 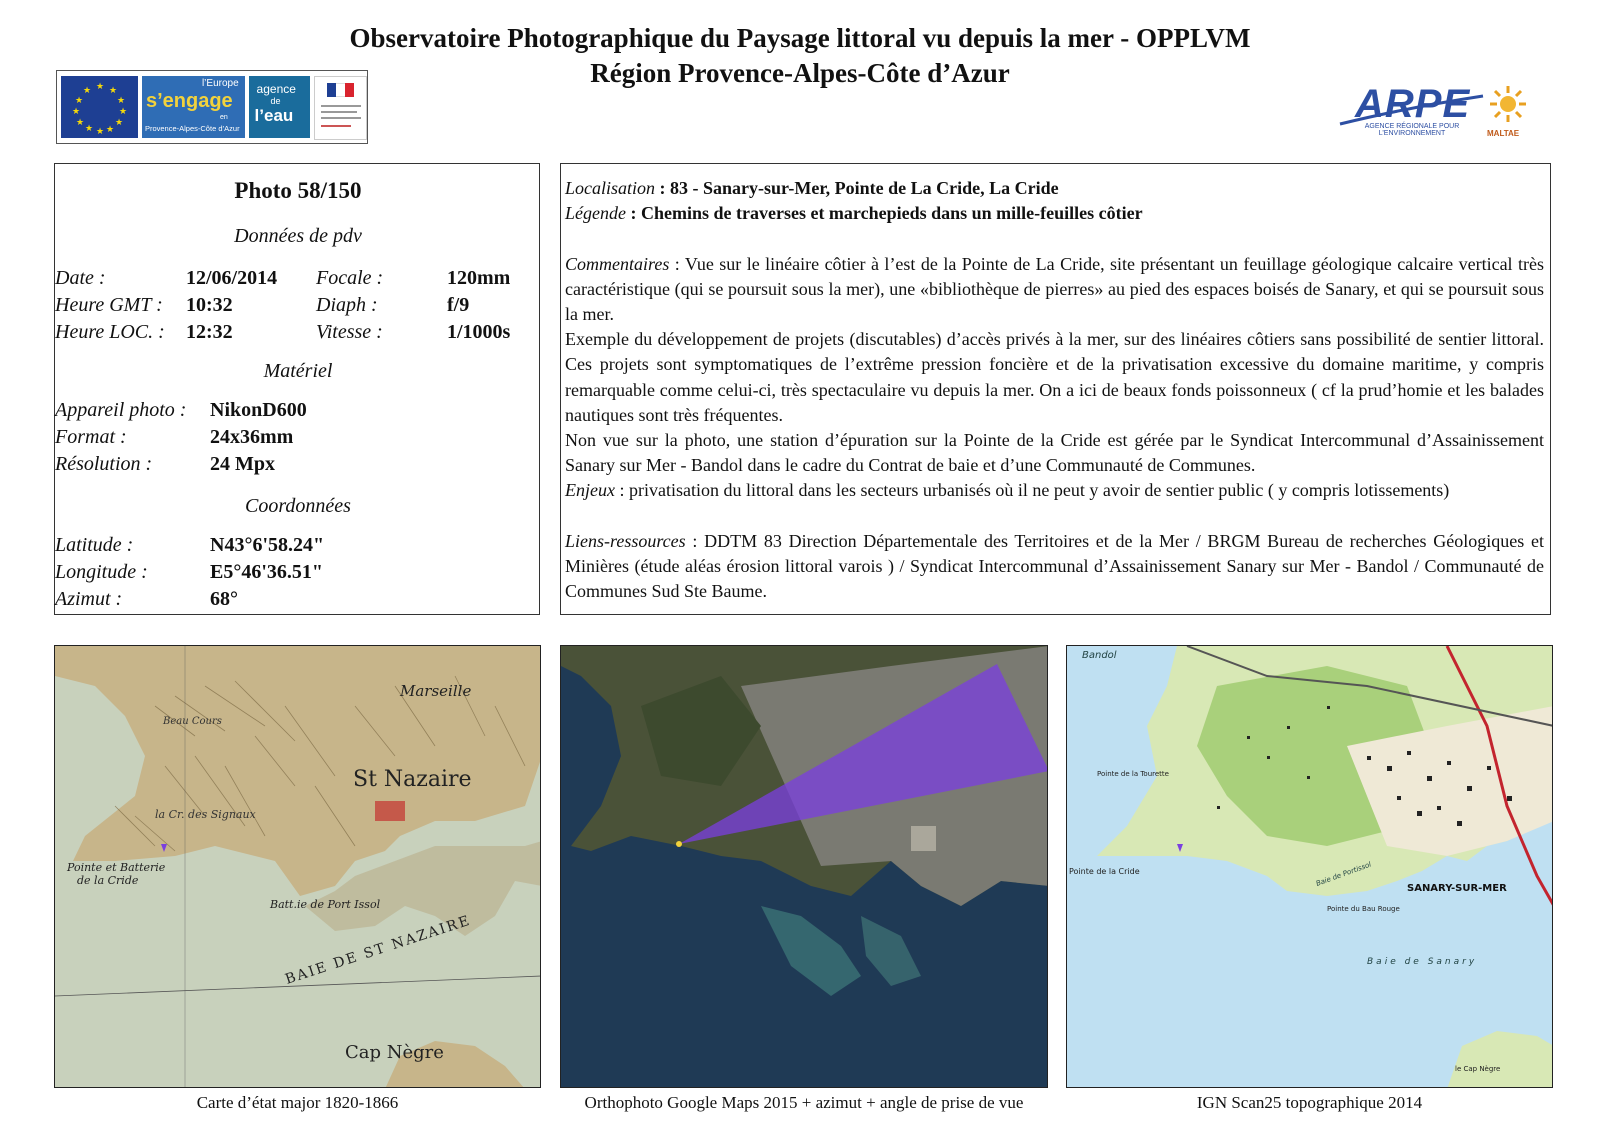 What do you see at coordinates (350, 278) in the screenshot?
I see `focale-label: Focale :` at bounding box center [350, 278].